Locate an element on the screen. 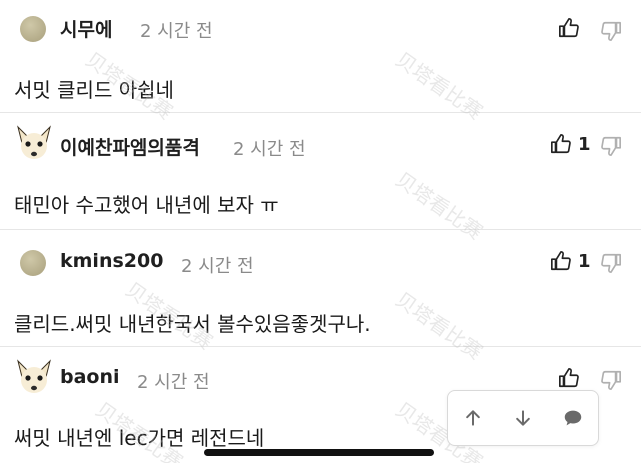 The image size is (641, 463). comment-username: baoni is located at coordinates (90, 377).